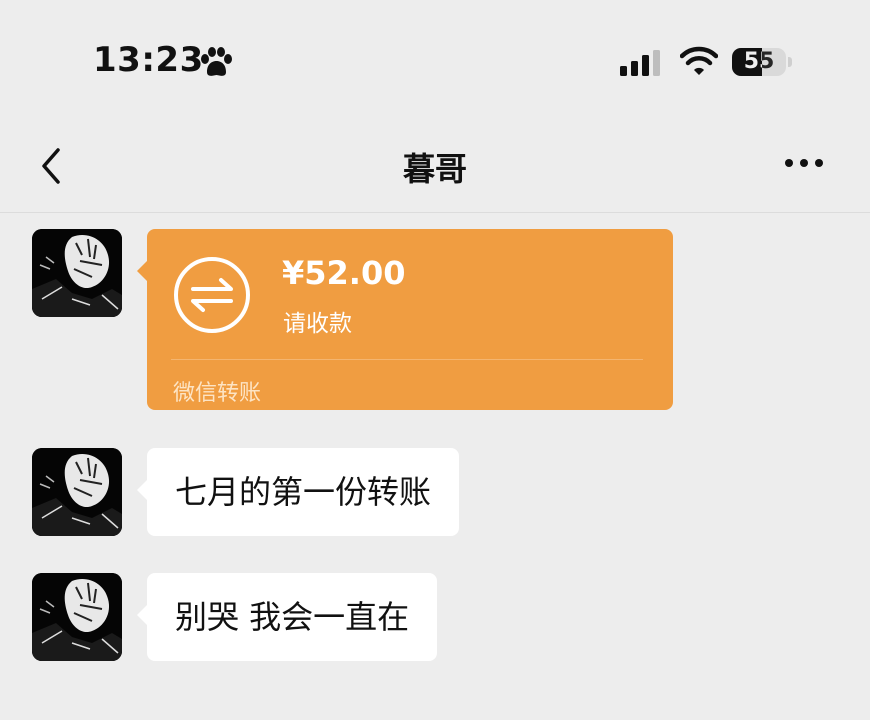 This screenshot has height=720, width=870. What do you see at coordinates (699, 60) in the screenshot?
I see `wifi-icon` at bounding box center [699, 60].